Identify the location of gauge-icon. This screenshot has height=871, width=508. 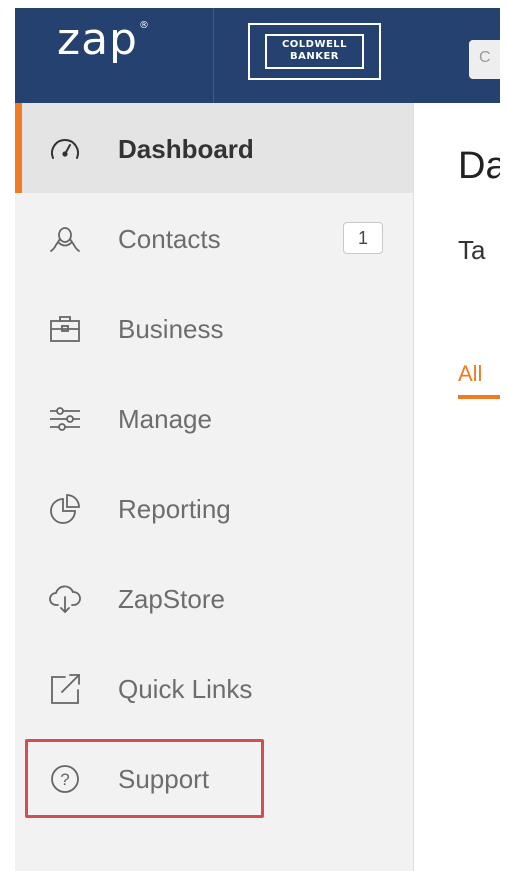
(65, 149).